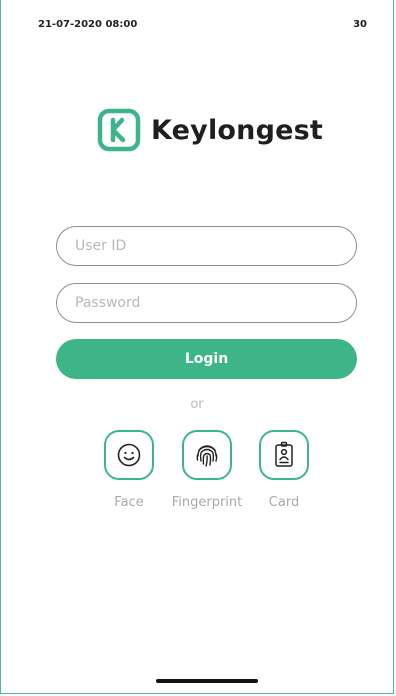 The width and height of the screenshot is (396, 696). I want to click on fingerprint-label: Fingerprint, so click(207, 502).